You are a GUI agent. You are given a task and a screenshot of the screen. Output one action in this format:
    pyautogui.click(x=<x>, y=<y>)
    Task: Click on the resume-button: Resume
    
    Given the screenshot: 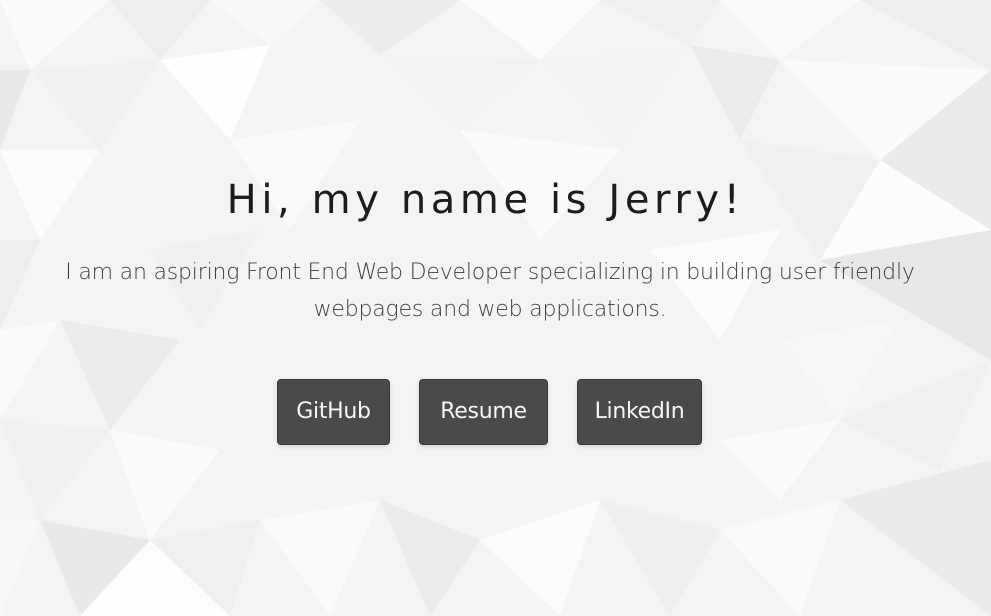 What is the action you would take?
    pyautogui.click(x=483, y=412)
    